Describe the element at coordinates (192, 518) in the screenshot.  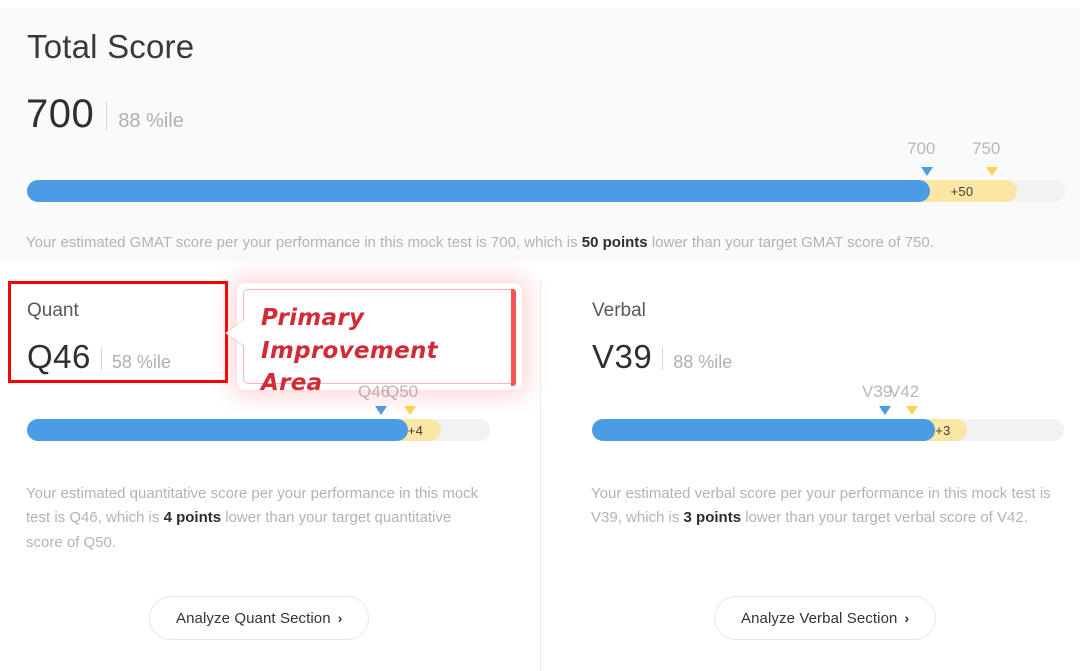
I see `quant-desc-bold: 4 points` at that location.